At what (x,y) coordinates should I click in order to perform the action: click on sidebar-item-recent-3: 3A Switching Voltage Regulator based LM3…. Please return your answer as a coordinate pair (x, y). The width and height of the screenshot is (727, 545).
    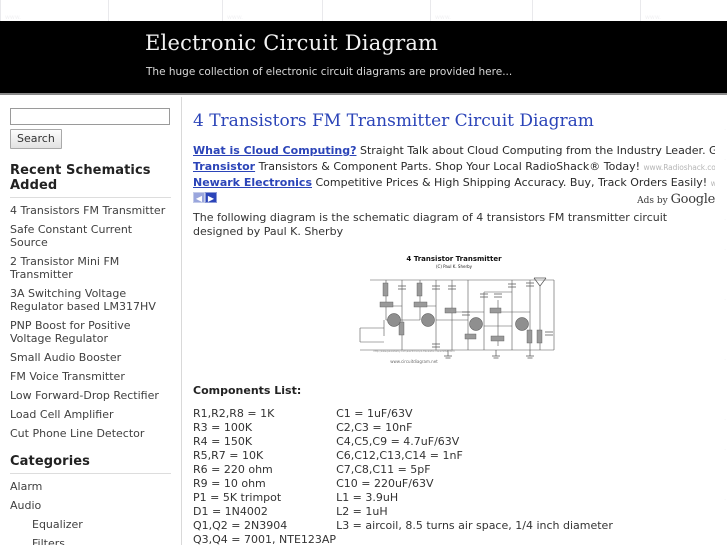
    Looking at the image, I should click on (83, 300).